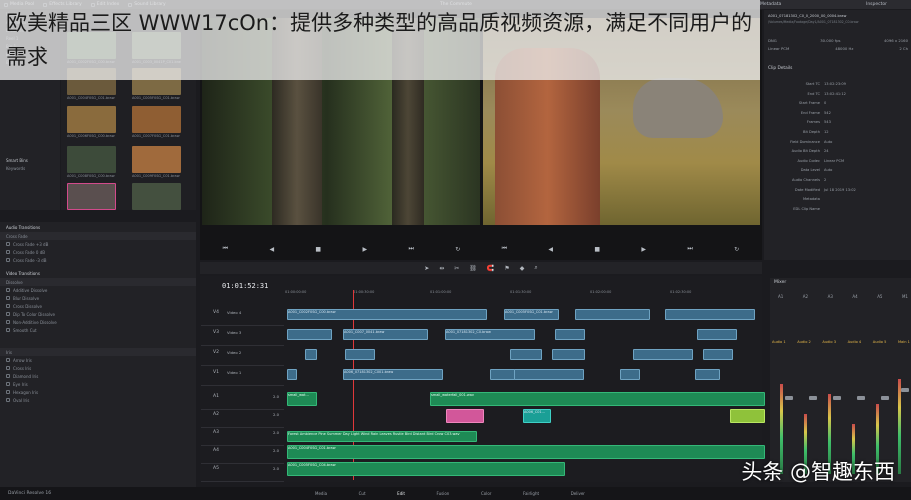 This screenshot has height=500, width=911. Describe the element at coordinates (98, 290) in the screenshot. I see `effect-item: Additive Dissolve` at that location.